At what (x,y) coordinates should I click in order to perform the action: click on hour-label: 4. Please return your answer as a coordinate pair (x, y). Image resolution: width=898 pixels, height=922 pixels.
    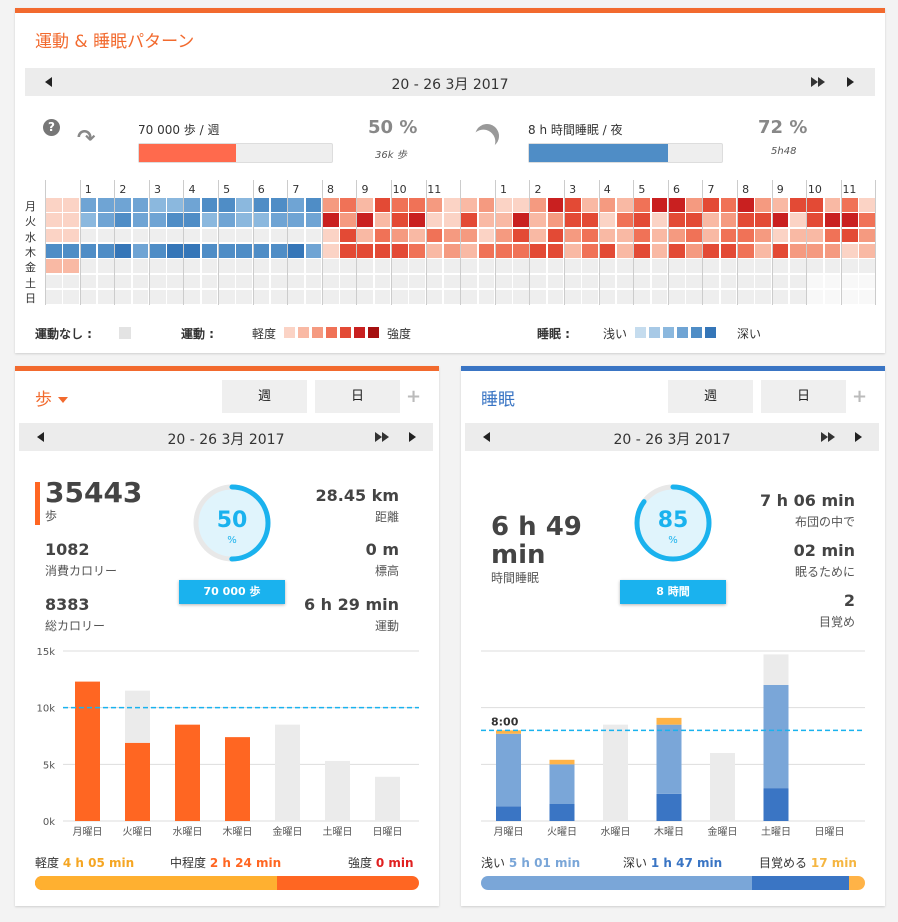
    Looking at the image, I should click on (607, 189).